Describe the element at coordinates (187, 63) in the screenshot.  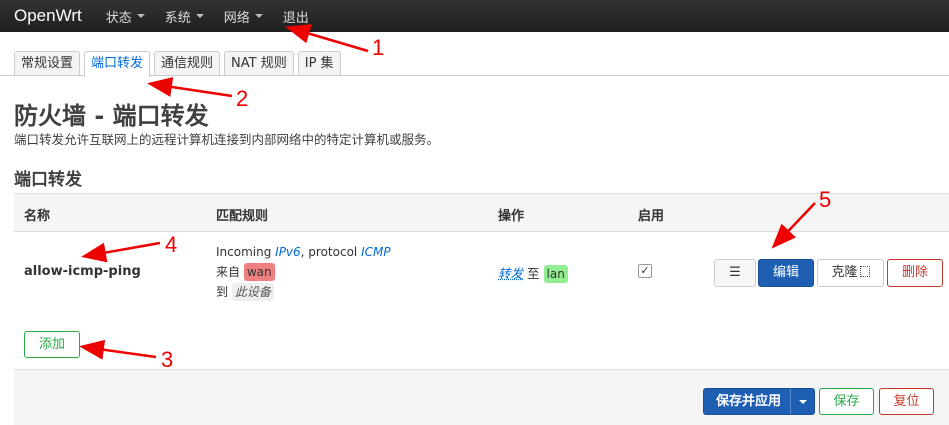
I see `tab-traffic-rules: 通信规则` at that location.